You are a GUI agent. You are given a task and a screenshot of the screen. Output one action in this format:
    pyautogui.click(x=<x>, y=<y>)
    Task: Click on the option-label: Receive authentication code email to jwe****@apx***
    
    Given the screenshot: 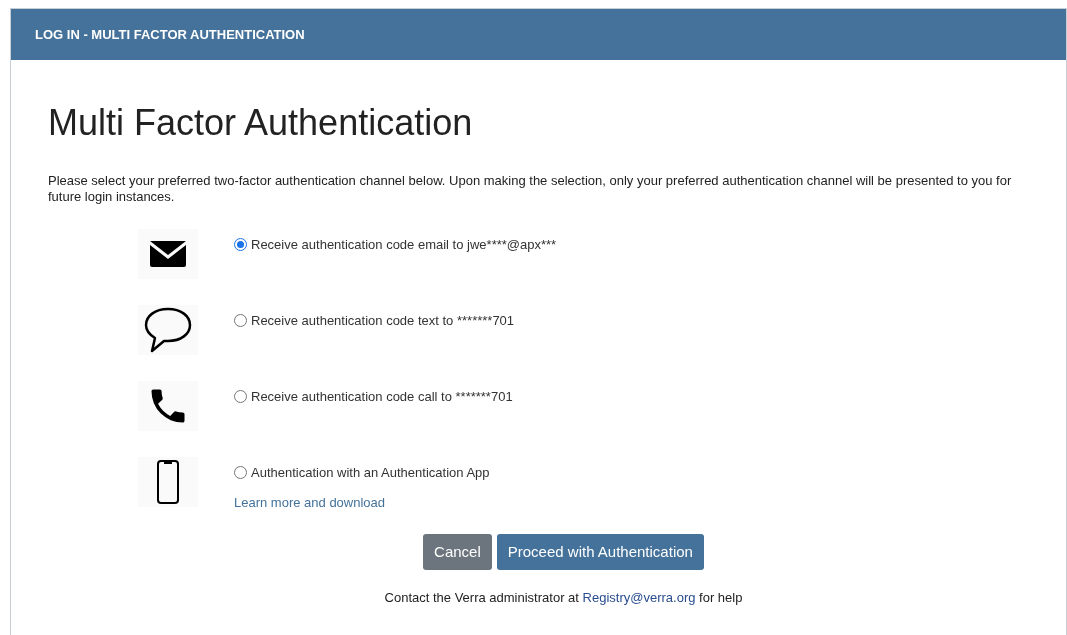 What is the action you would take?
    pyautogui.click(x=404, y=245)
    